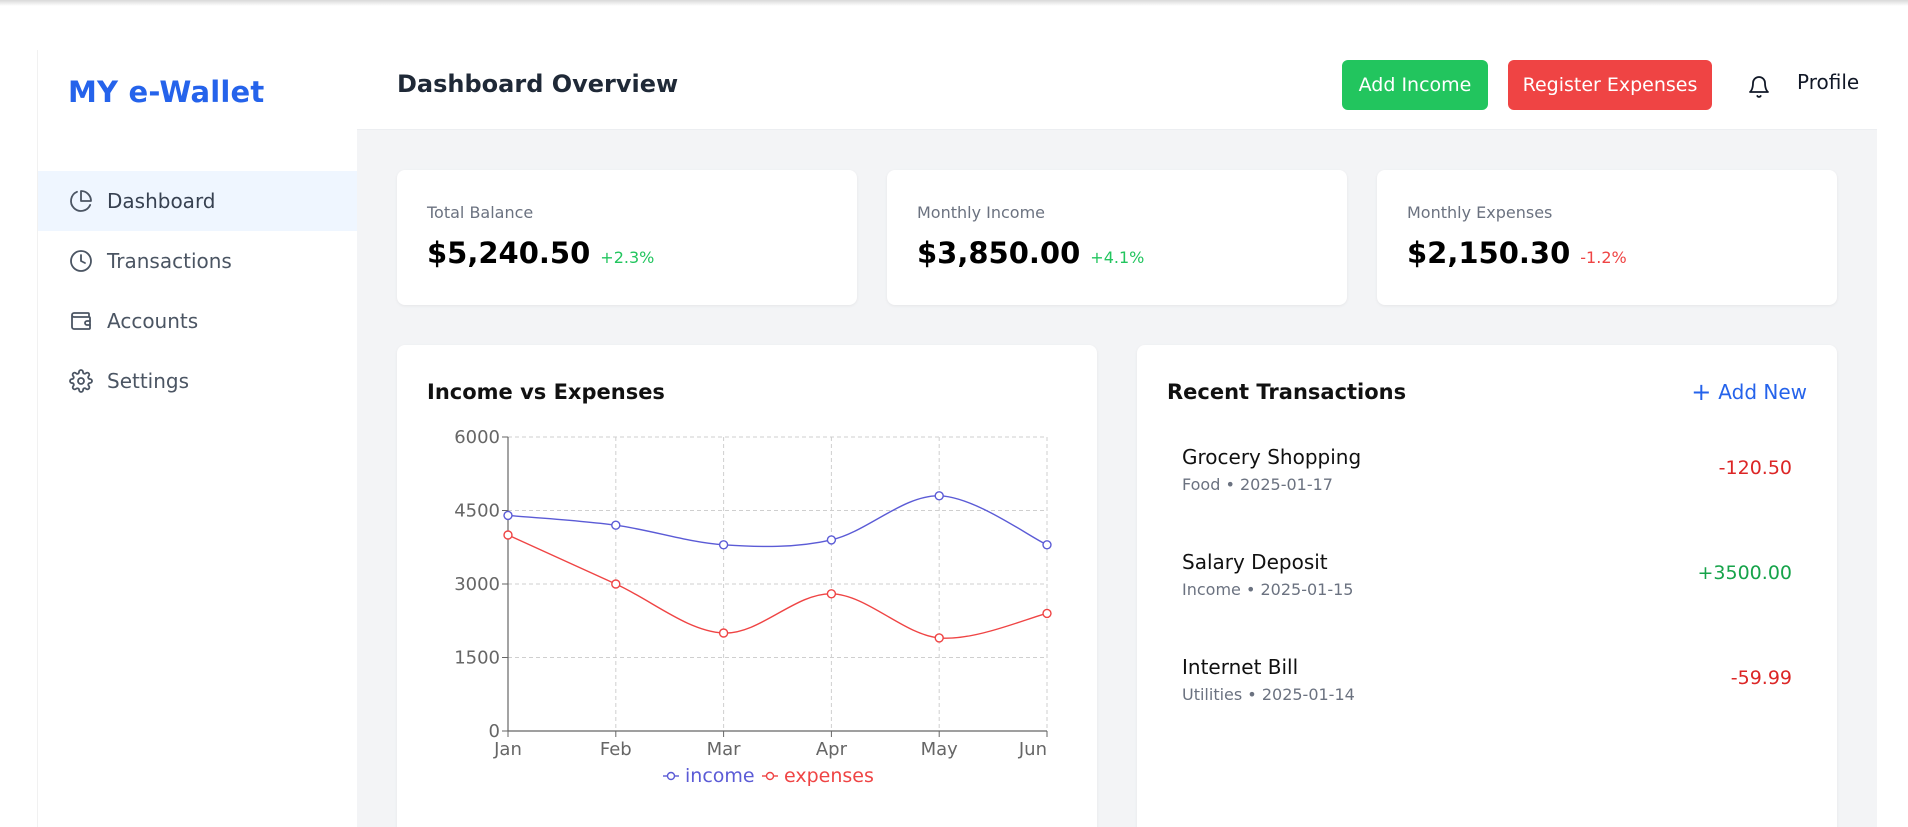 This screenshot has width=1908, height=827. Describe the element at coordinates (1761, 678) in the screenshot. I see `transaction-amount: -59.99` at that location.